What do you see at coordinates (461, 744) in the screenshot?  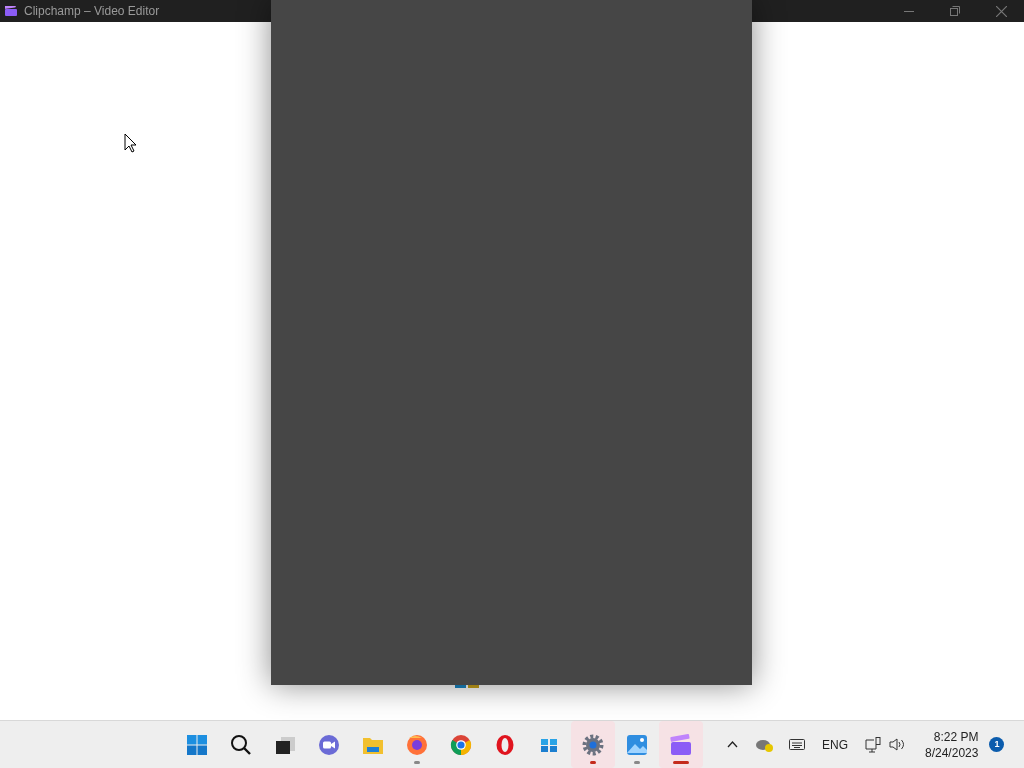 I see `tricolor-circle-icon` at bounding box center [461, 744].